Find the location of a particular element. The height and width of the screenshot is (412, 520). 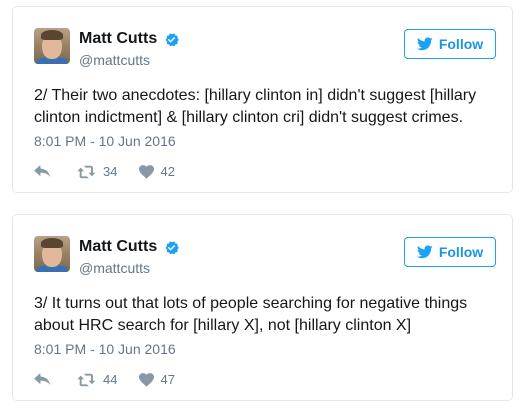

tweet-actions: 44 47 is located at coordinates (104, 379).